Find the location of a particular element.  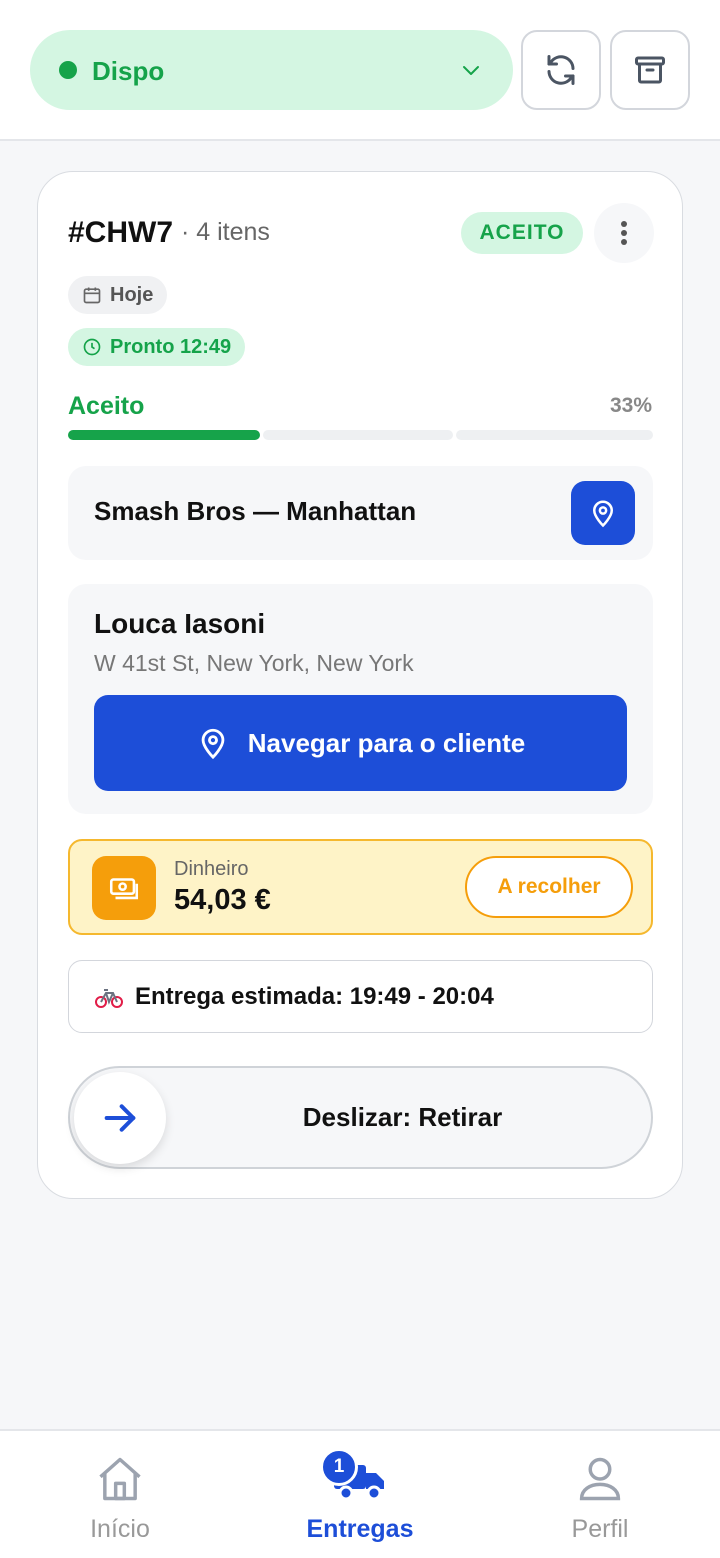

availability-select: Dispo is located at coordinates (271, 70).